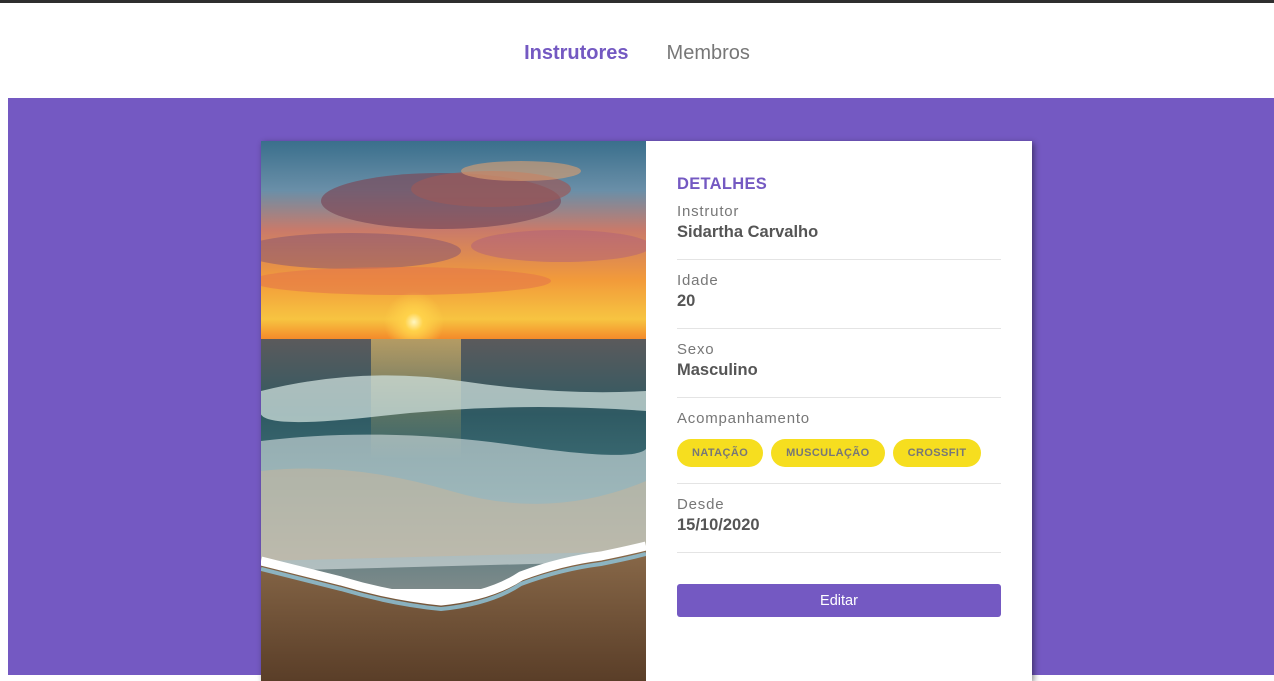 Image resolution: width=1274 pixels, height=681 pixels. I want to click on nav-membros-link: Membros, so click(708, 53).